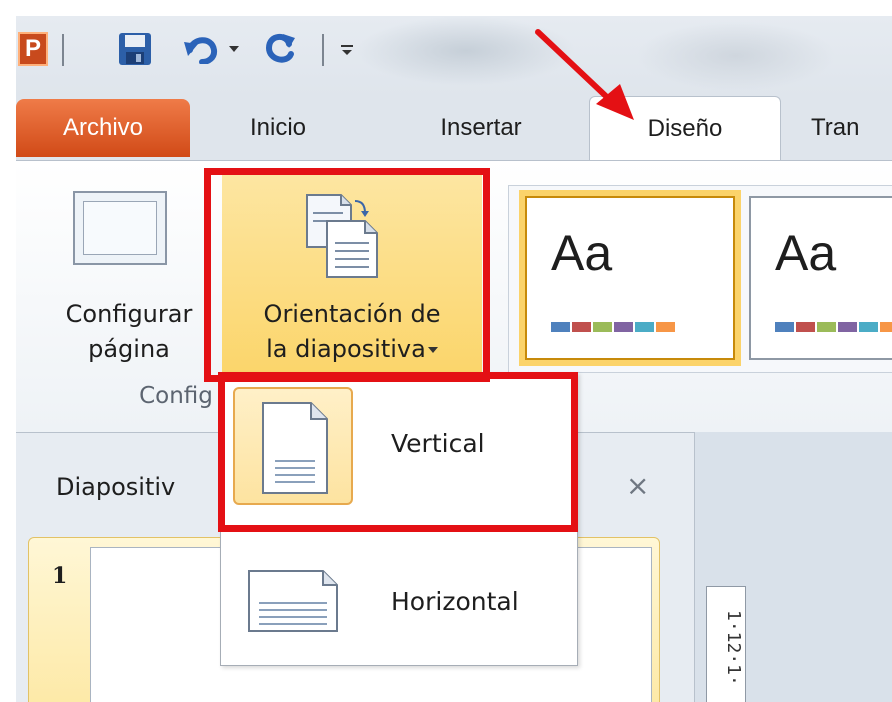 The image size is (892, 702). Describe the element at coordinates (278, 128) in the screenshot. I see `tab-inicio: Inicio` at that location.